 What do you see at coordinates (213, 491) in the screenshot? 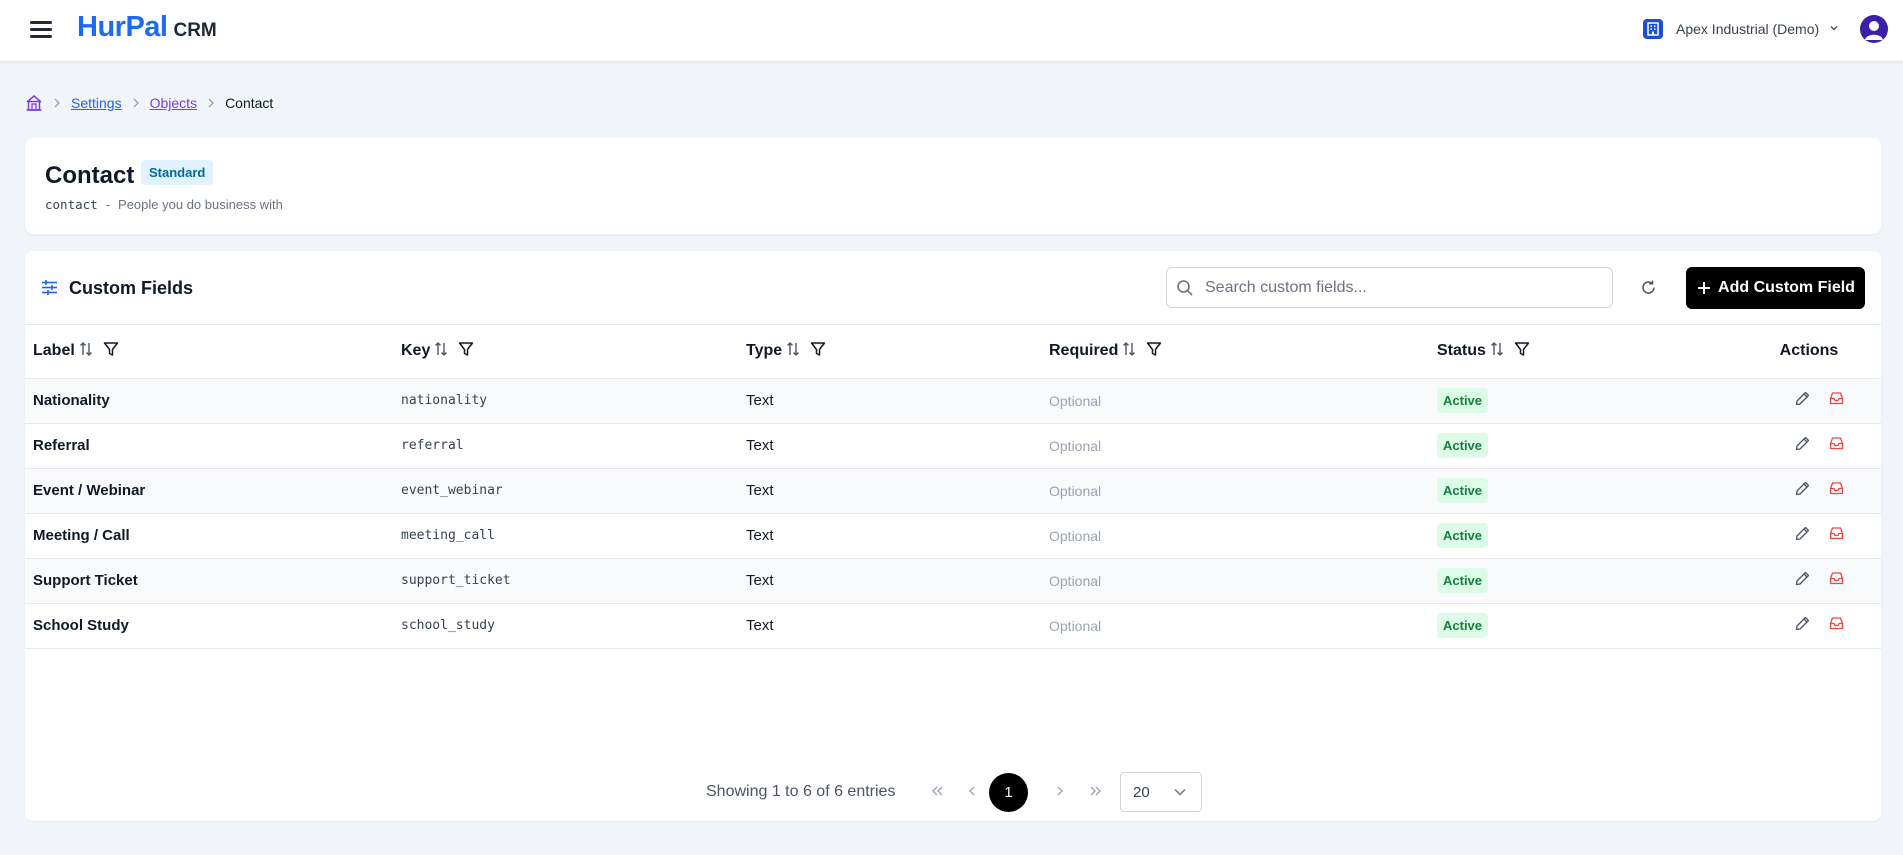
I see `field-label: Event / Webinar` at bounding box center [213, 491].